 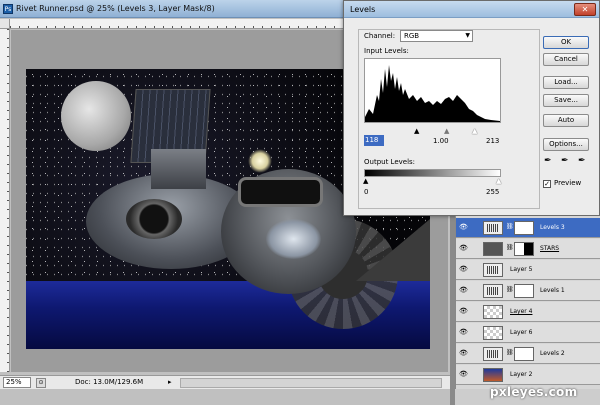 I want to click on layer-row-levels-1: 👁 ⛓ Levels 1, so click(x=528, y=291).